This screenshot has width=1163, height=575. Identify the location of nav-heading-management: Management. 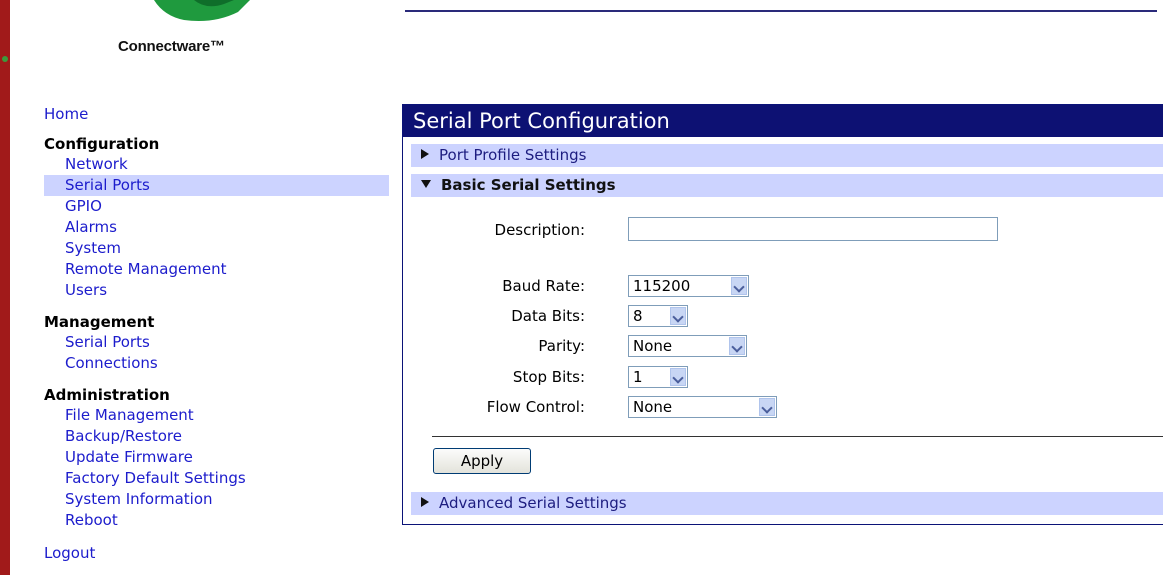
(99, 322).